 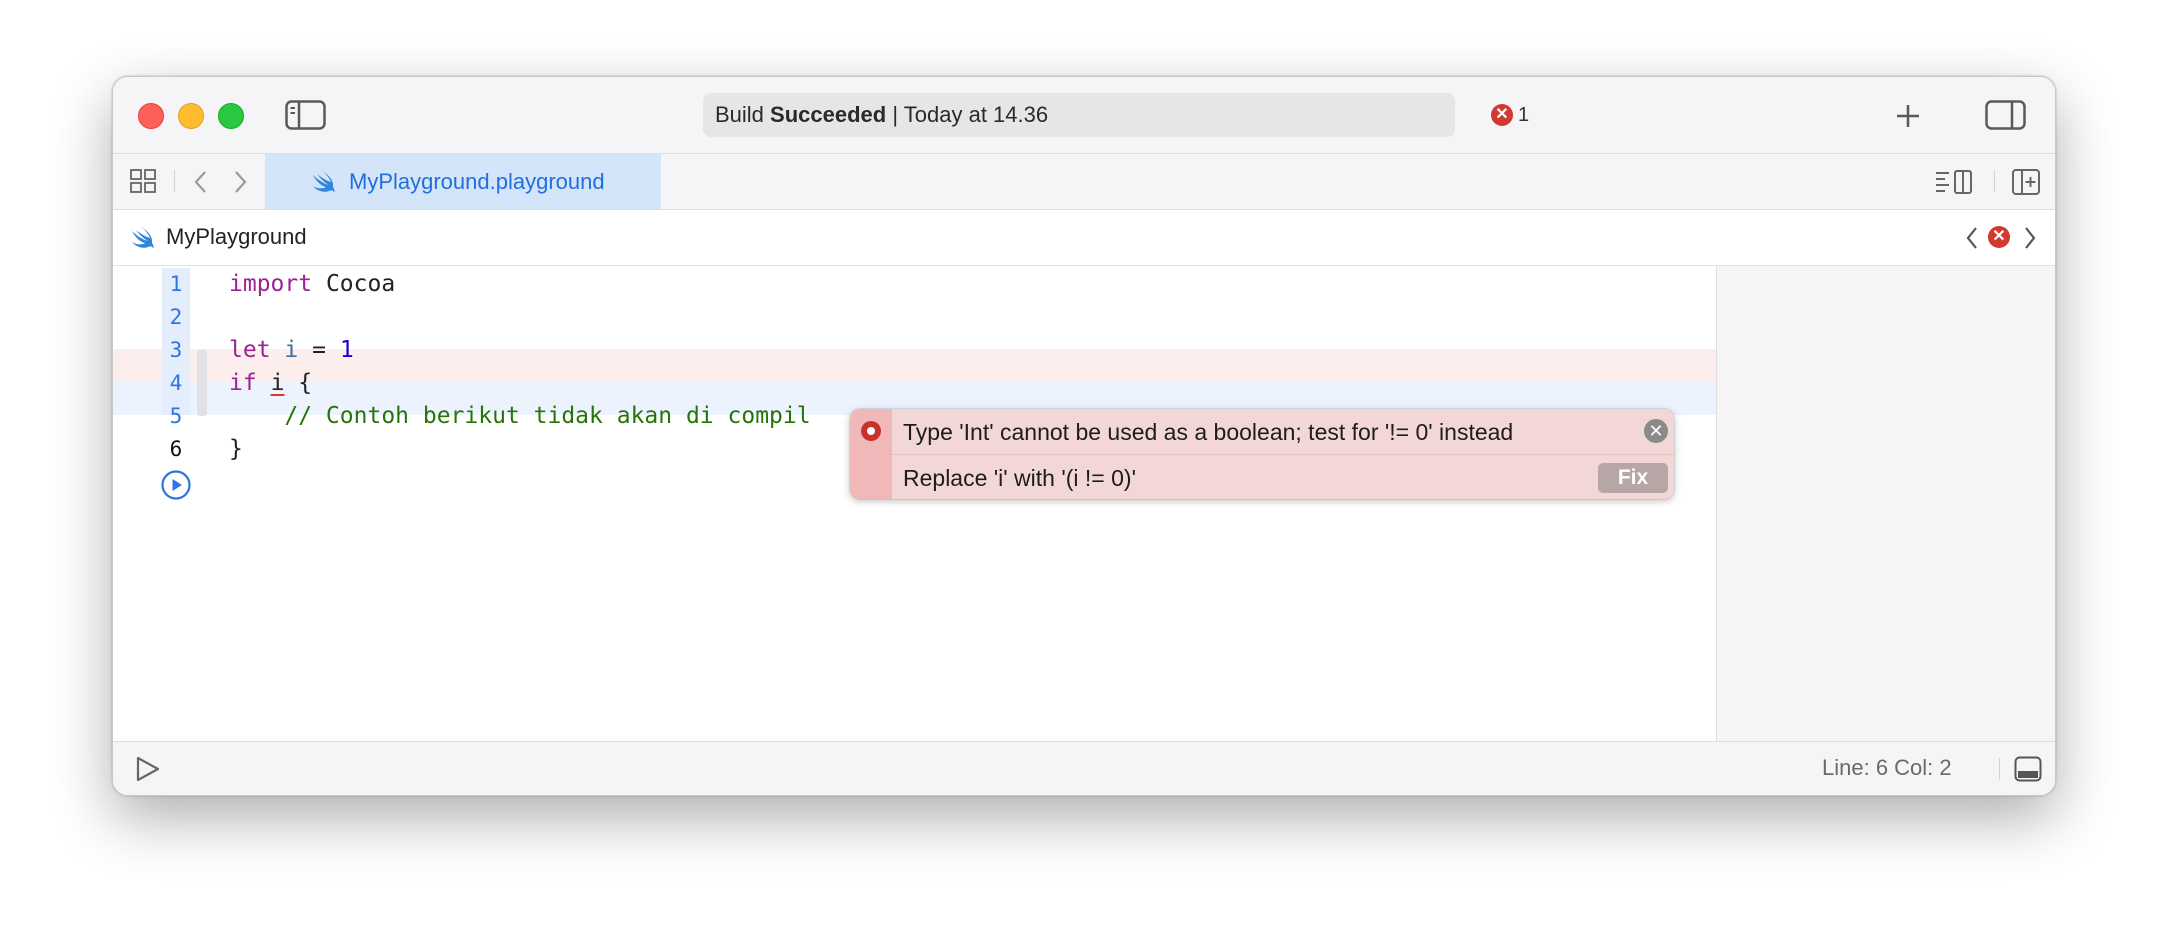 I want to click on brace-token: {, so click(x=305, y=383).